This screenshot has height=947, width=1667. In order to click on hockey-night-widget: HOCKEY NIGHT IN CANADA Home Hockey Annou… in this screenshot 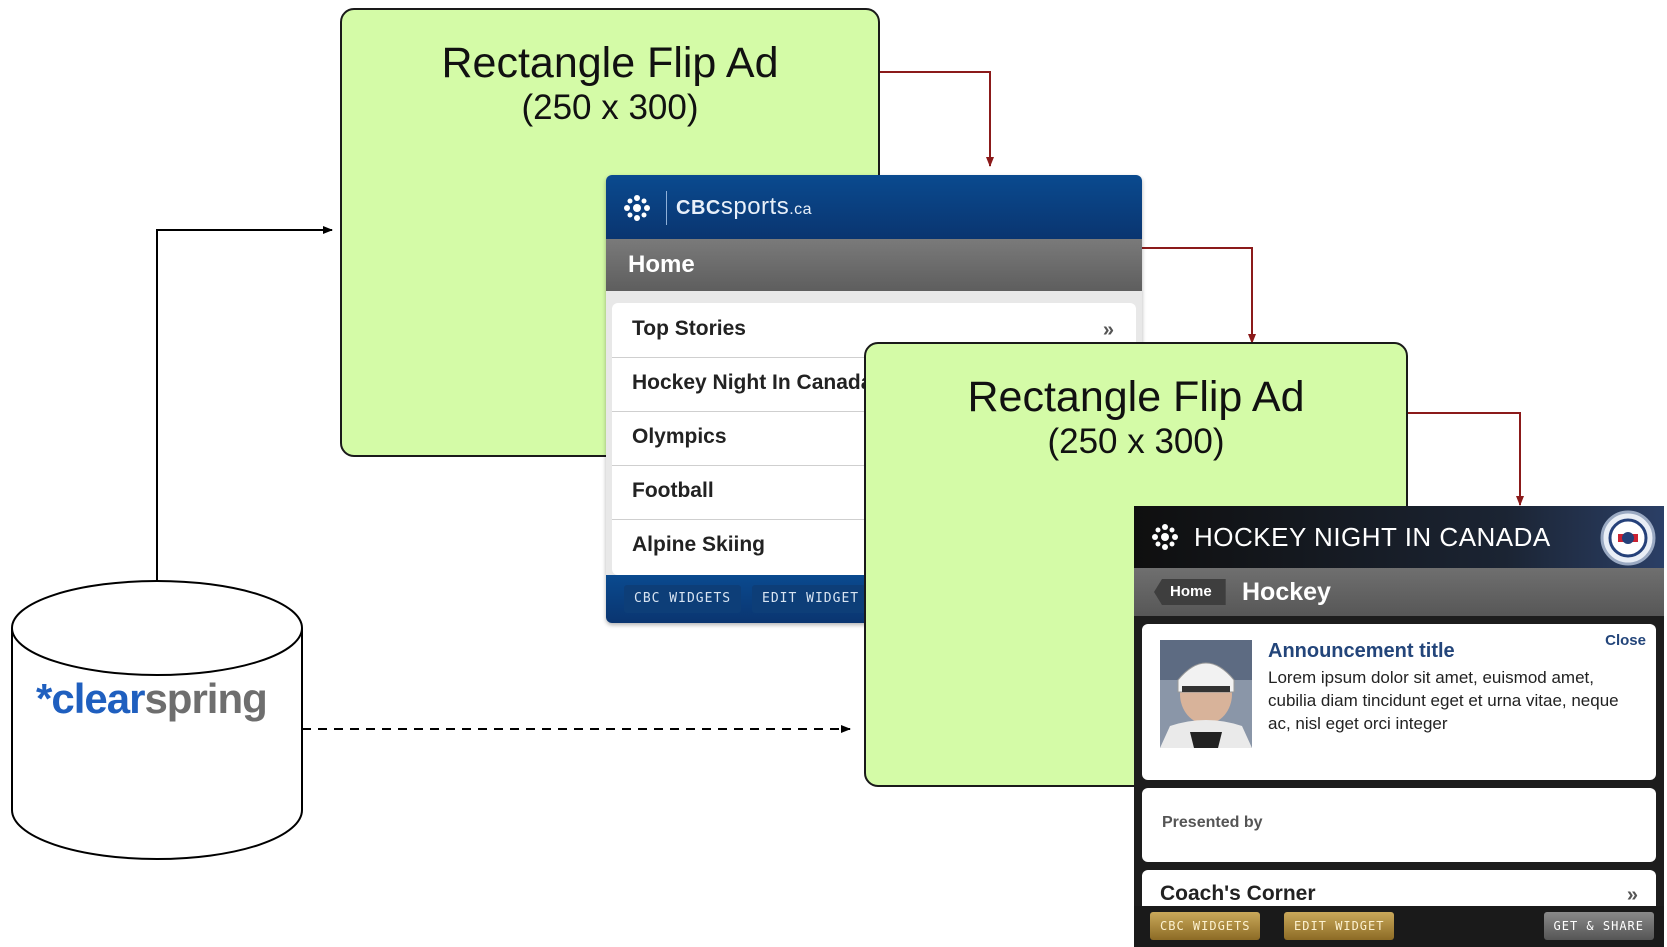, I will do `click(1399, 726)`.